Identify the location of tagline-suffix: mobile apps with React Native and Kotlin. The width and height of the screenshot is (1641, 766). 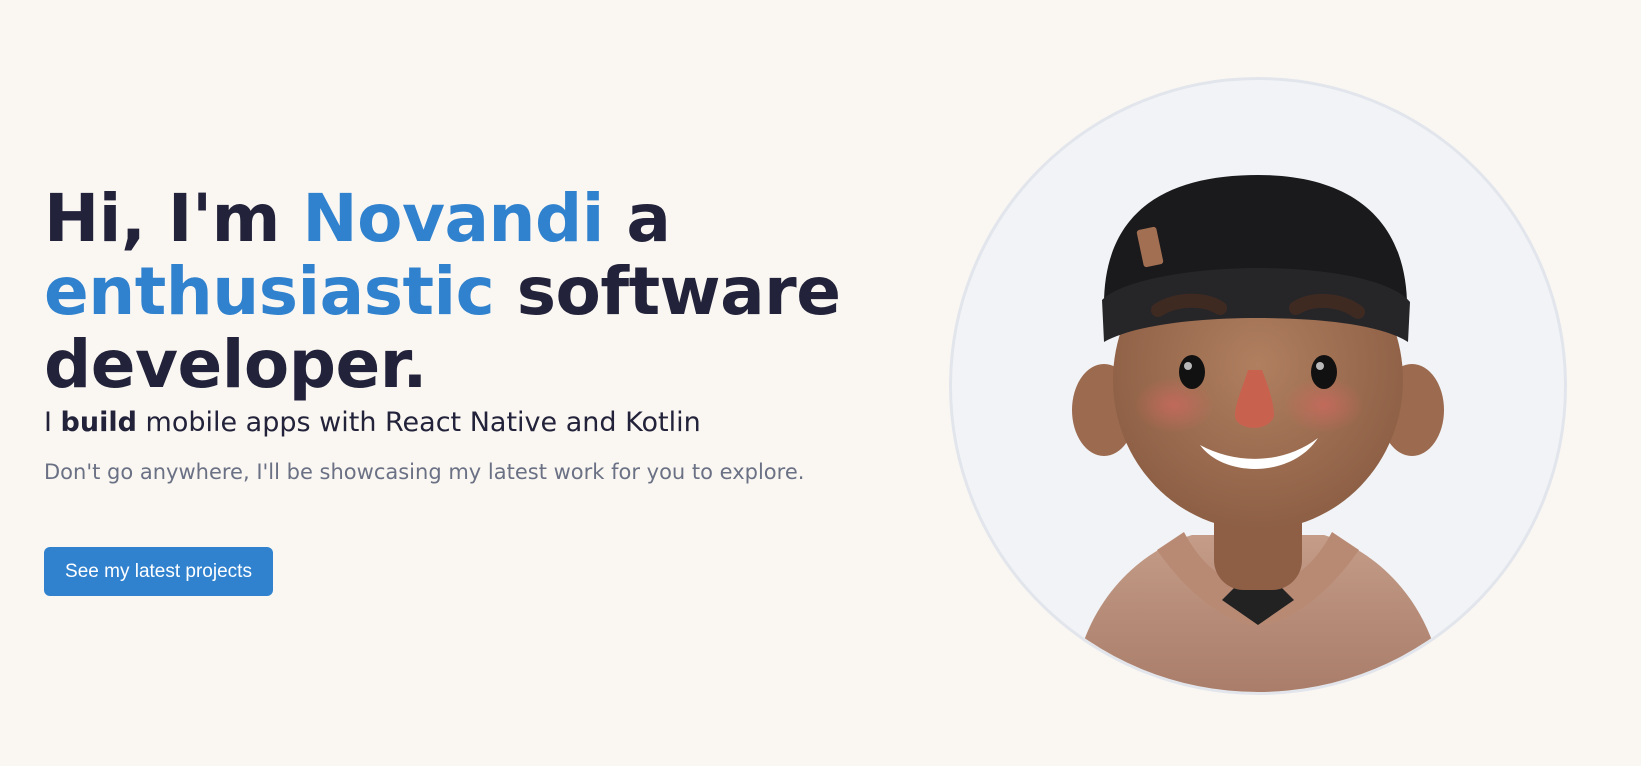
(418, 422).